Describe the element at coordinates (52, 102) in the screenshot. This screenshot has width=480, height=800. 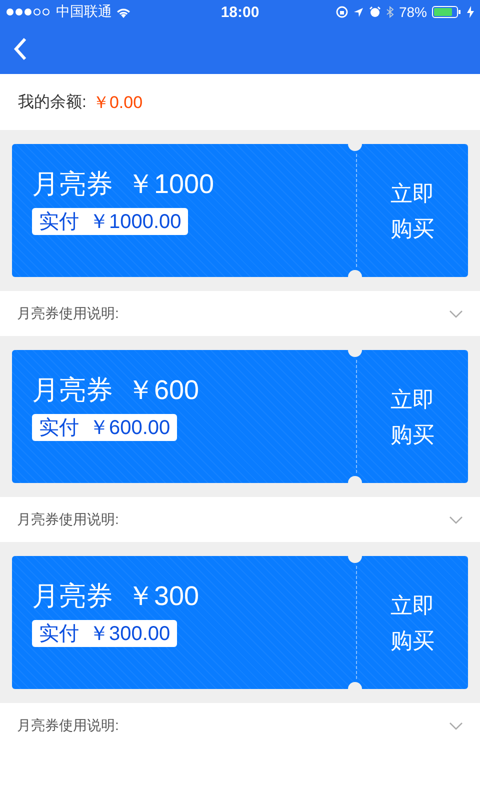
I see `balance-label: 我的余额:` at that location.